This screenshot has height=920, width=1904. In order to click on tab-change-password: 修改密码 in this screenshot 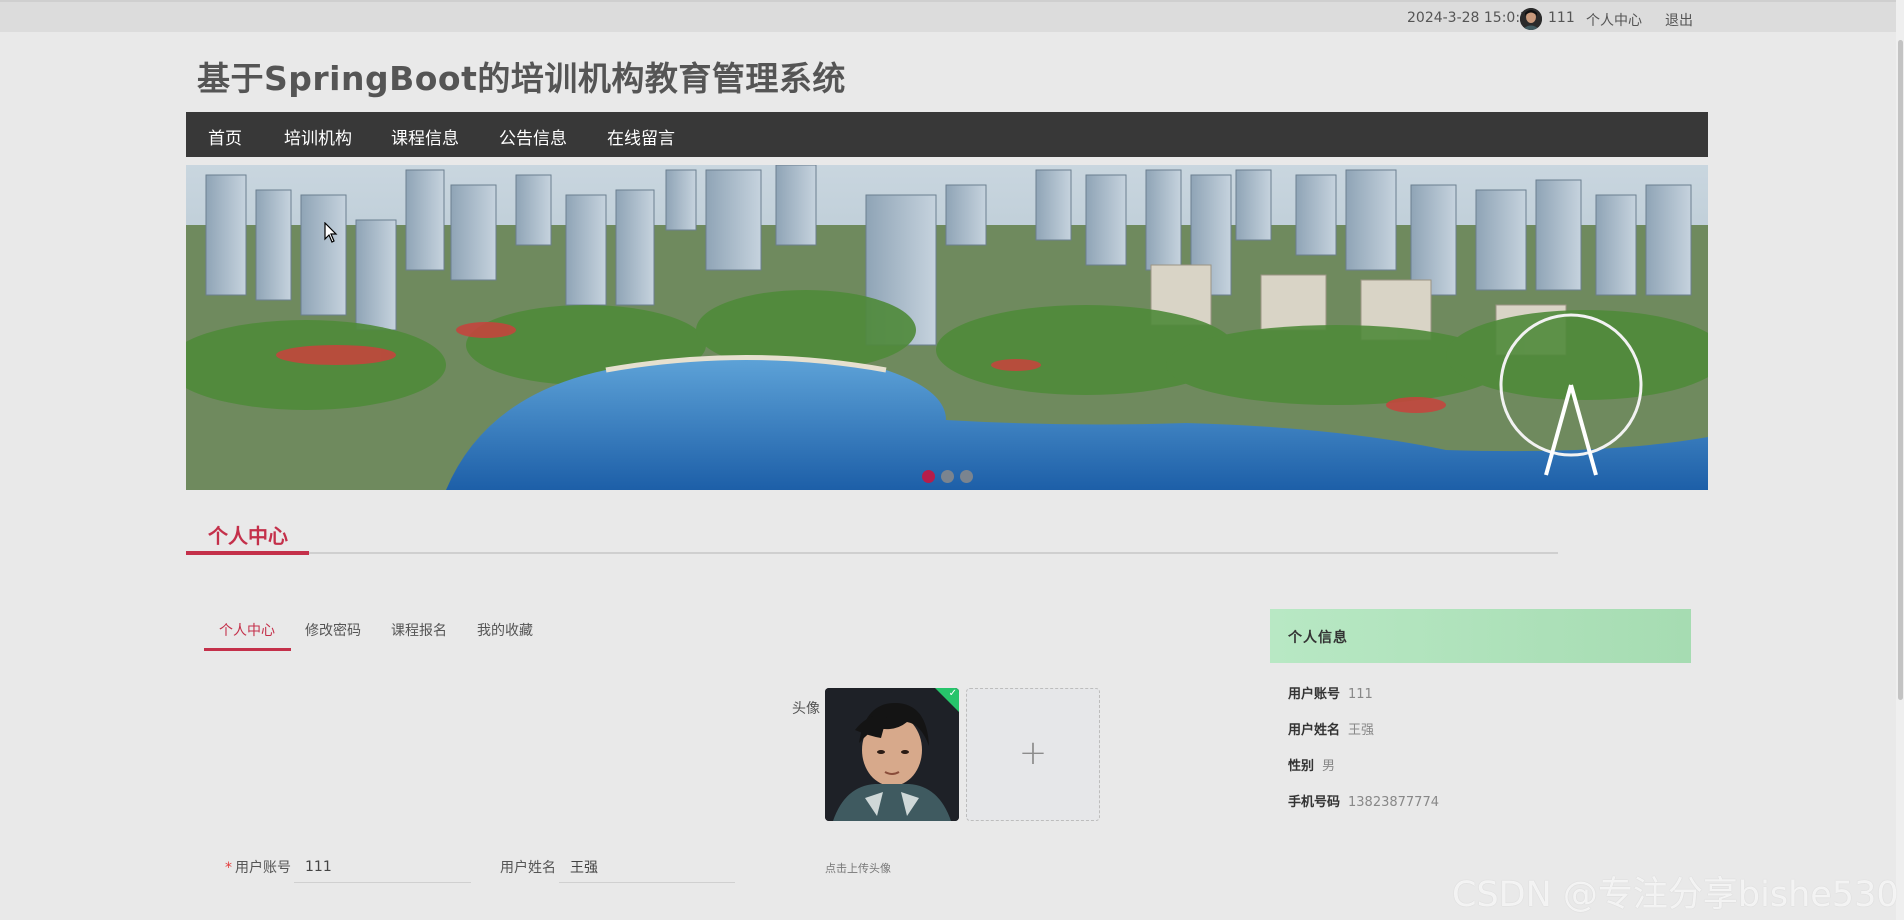, I will do `click(333, 630)`.